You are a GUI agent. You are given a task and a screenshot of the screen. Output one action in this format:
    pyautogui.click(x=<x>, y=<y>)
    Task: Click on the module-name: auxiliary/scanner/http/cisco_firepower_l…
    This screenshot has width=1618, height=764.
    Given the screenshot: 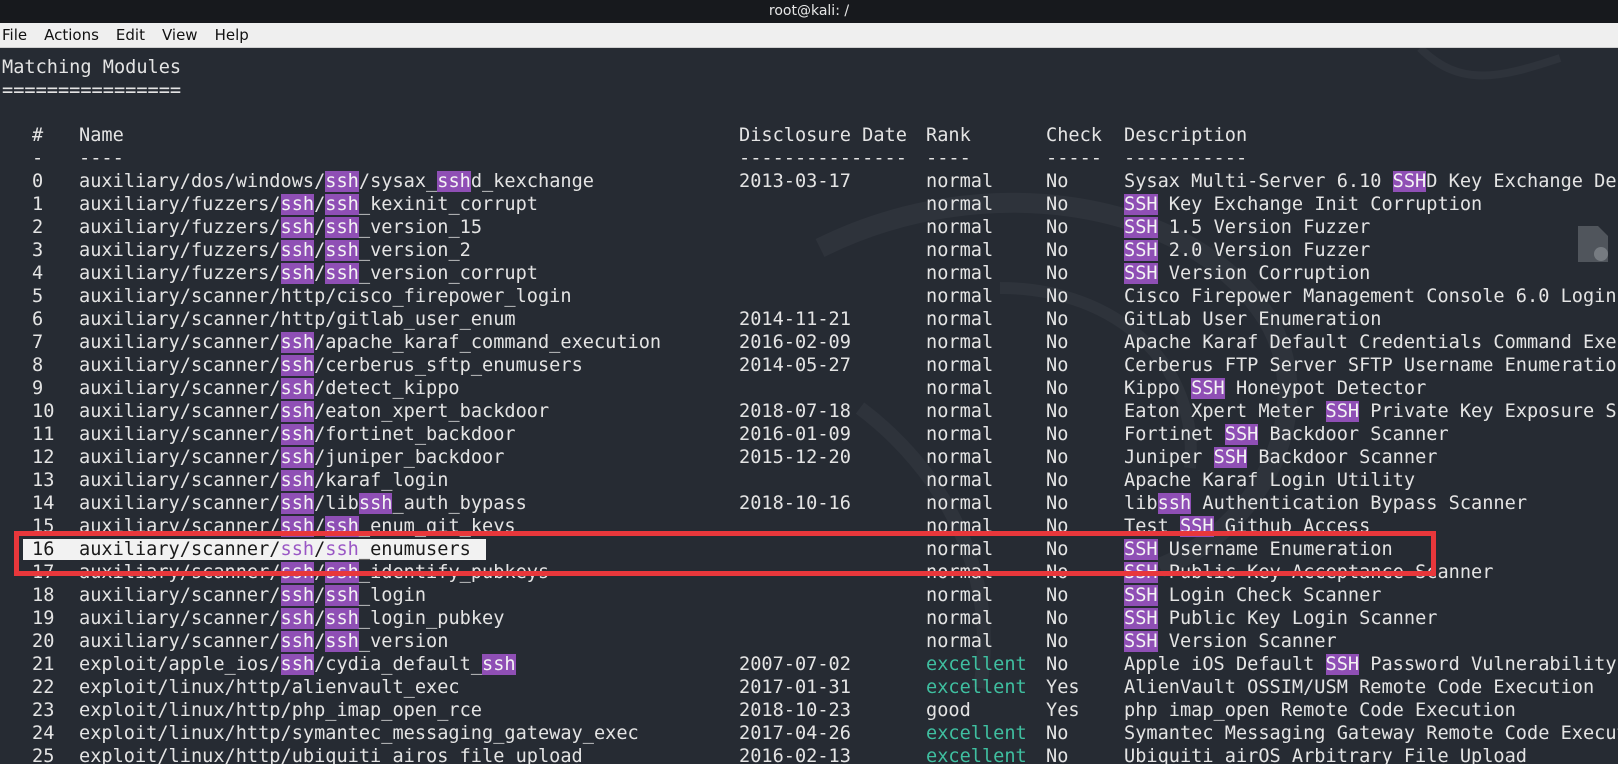 What is the action you would take?
    pyautogui.click(x=325, y=296)
    